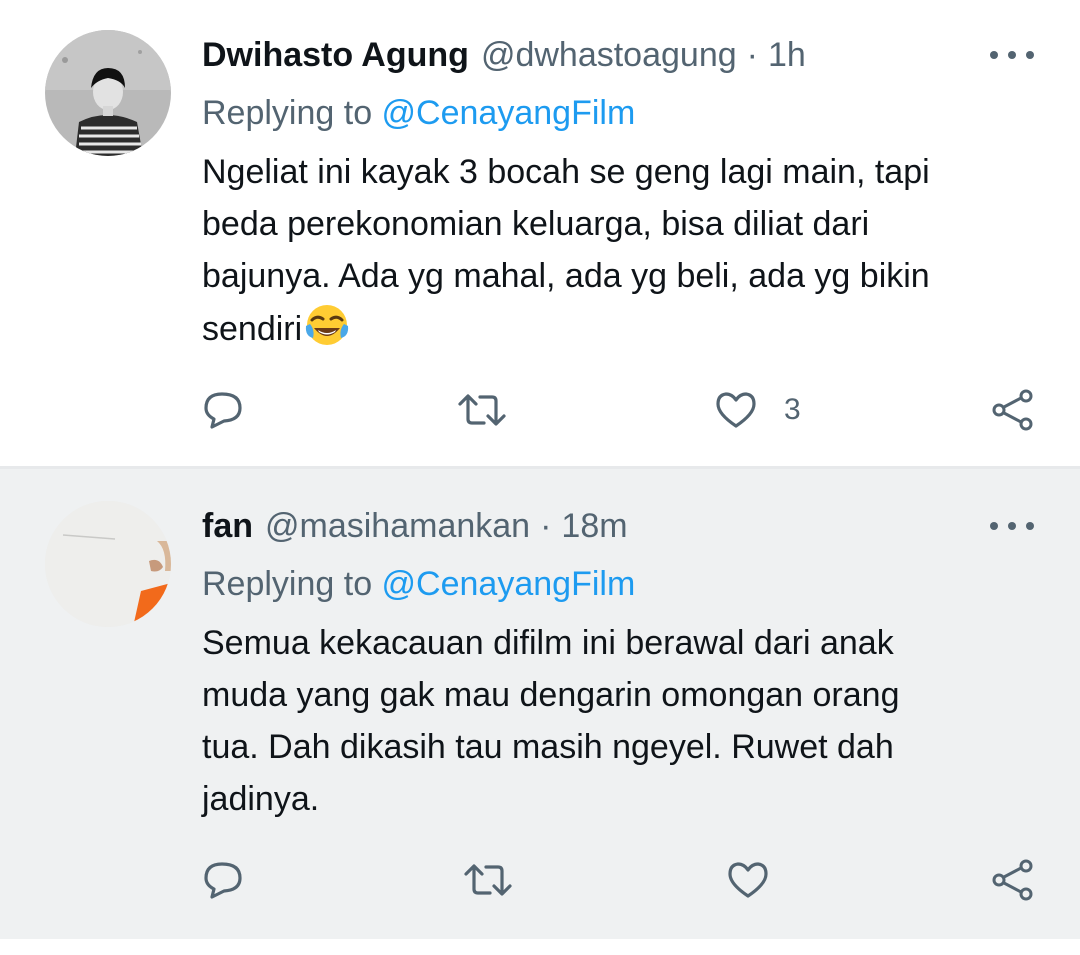 This screenshot has height=955, width=1080. Describe the element at coordinates (335, 55) in the screenshot. I see `display-name: Dwihasto Agung` at that location.